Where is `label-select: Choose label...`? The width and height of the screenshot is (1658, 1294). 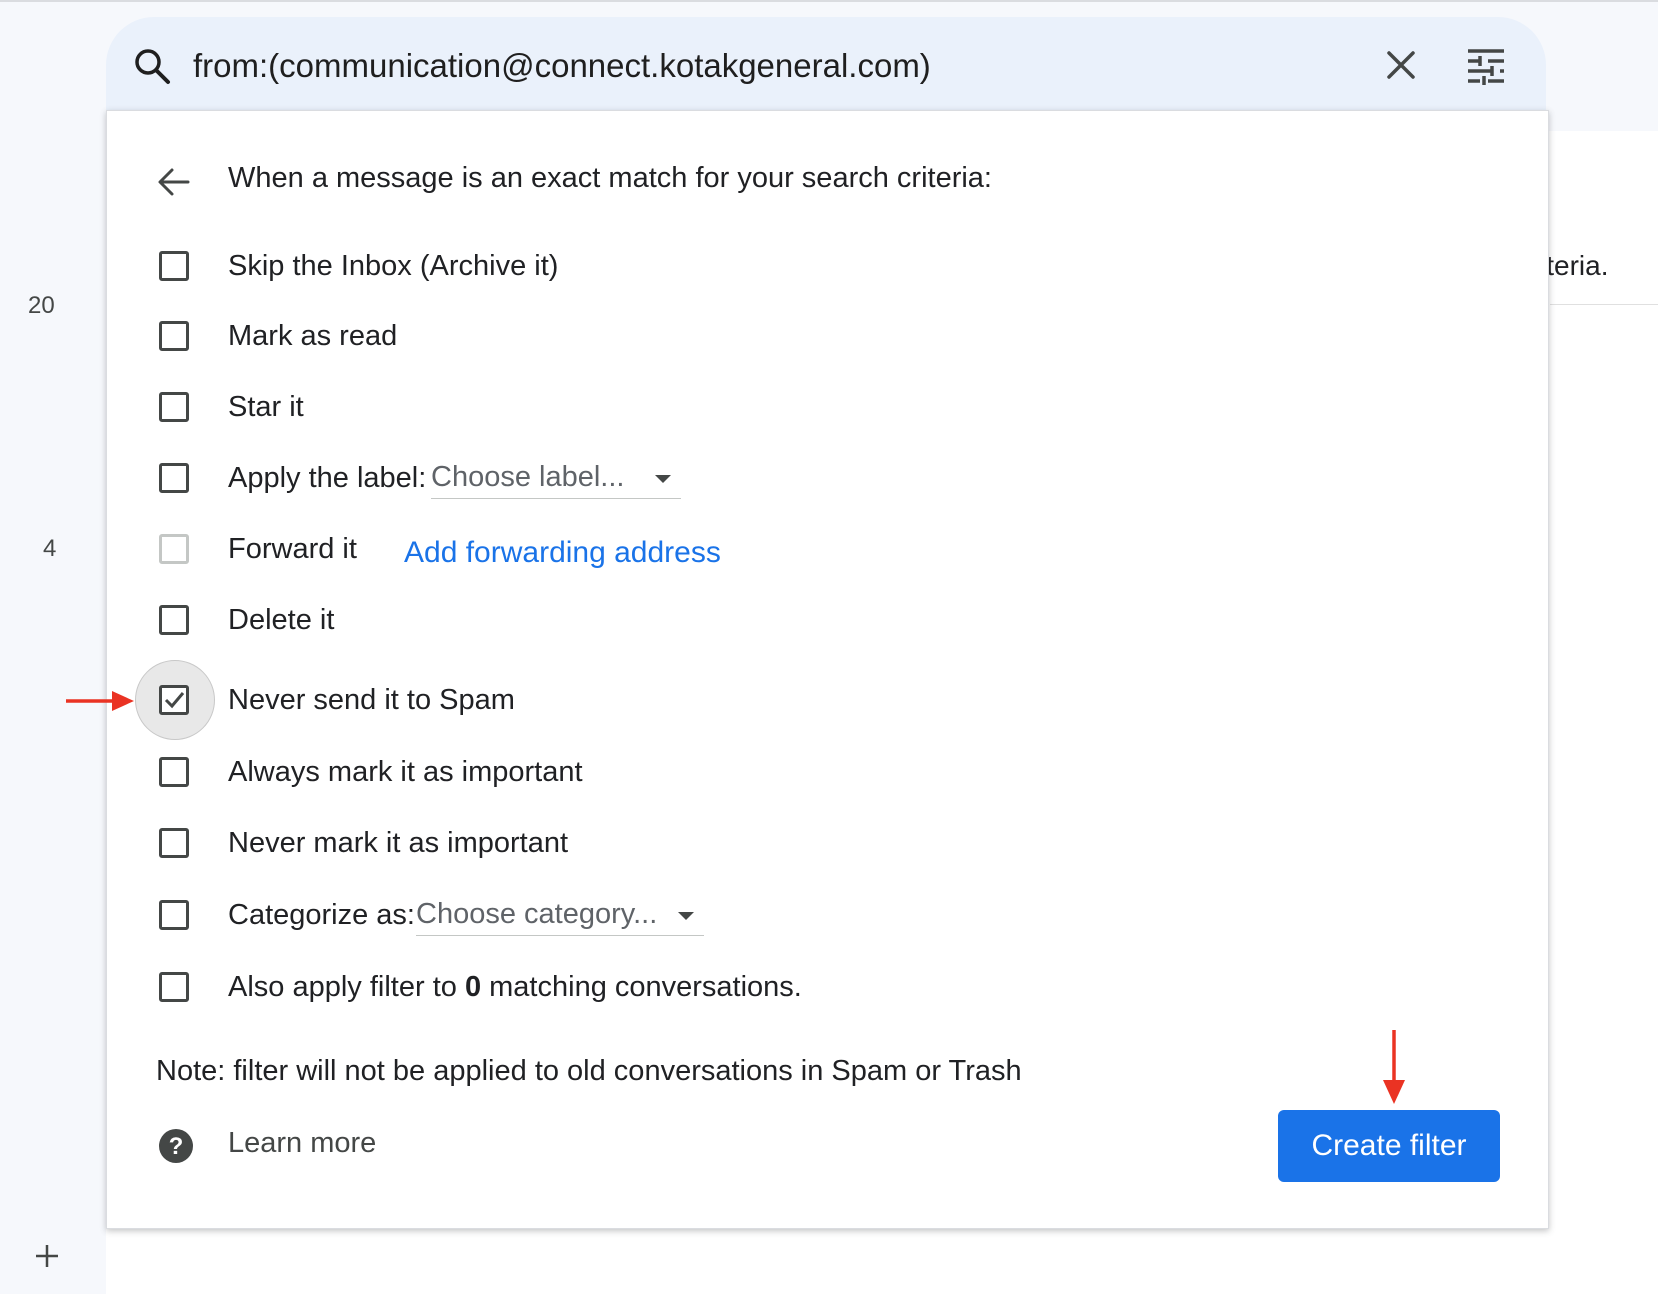
label-select: Choose label... is located at coordinates (556, 478).